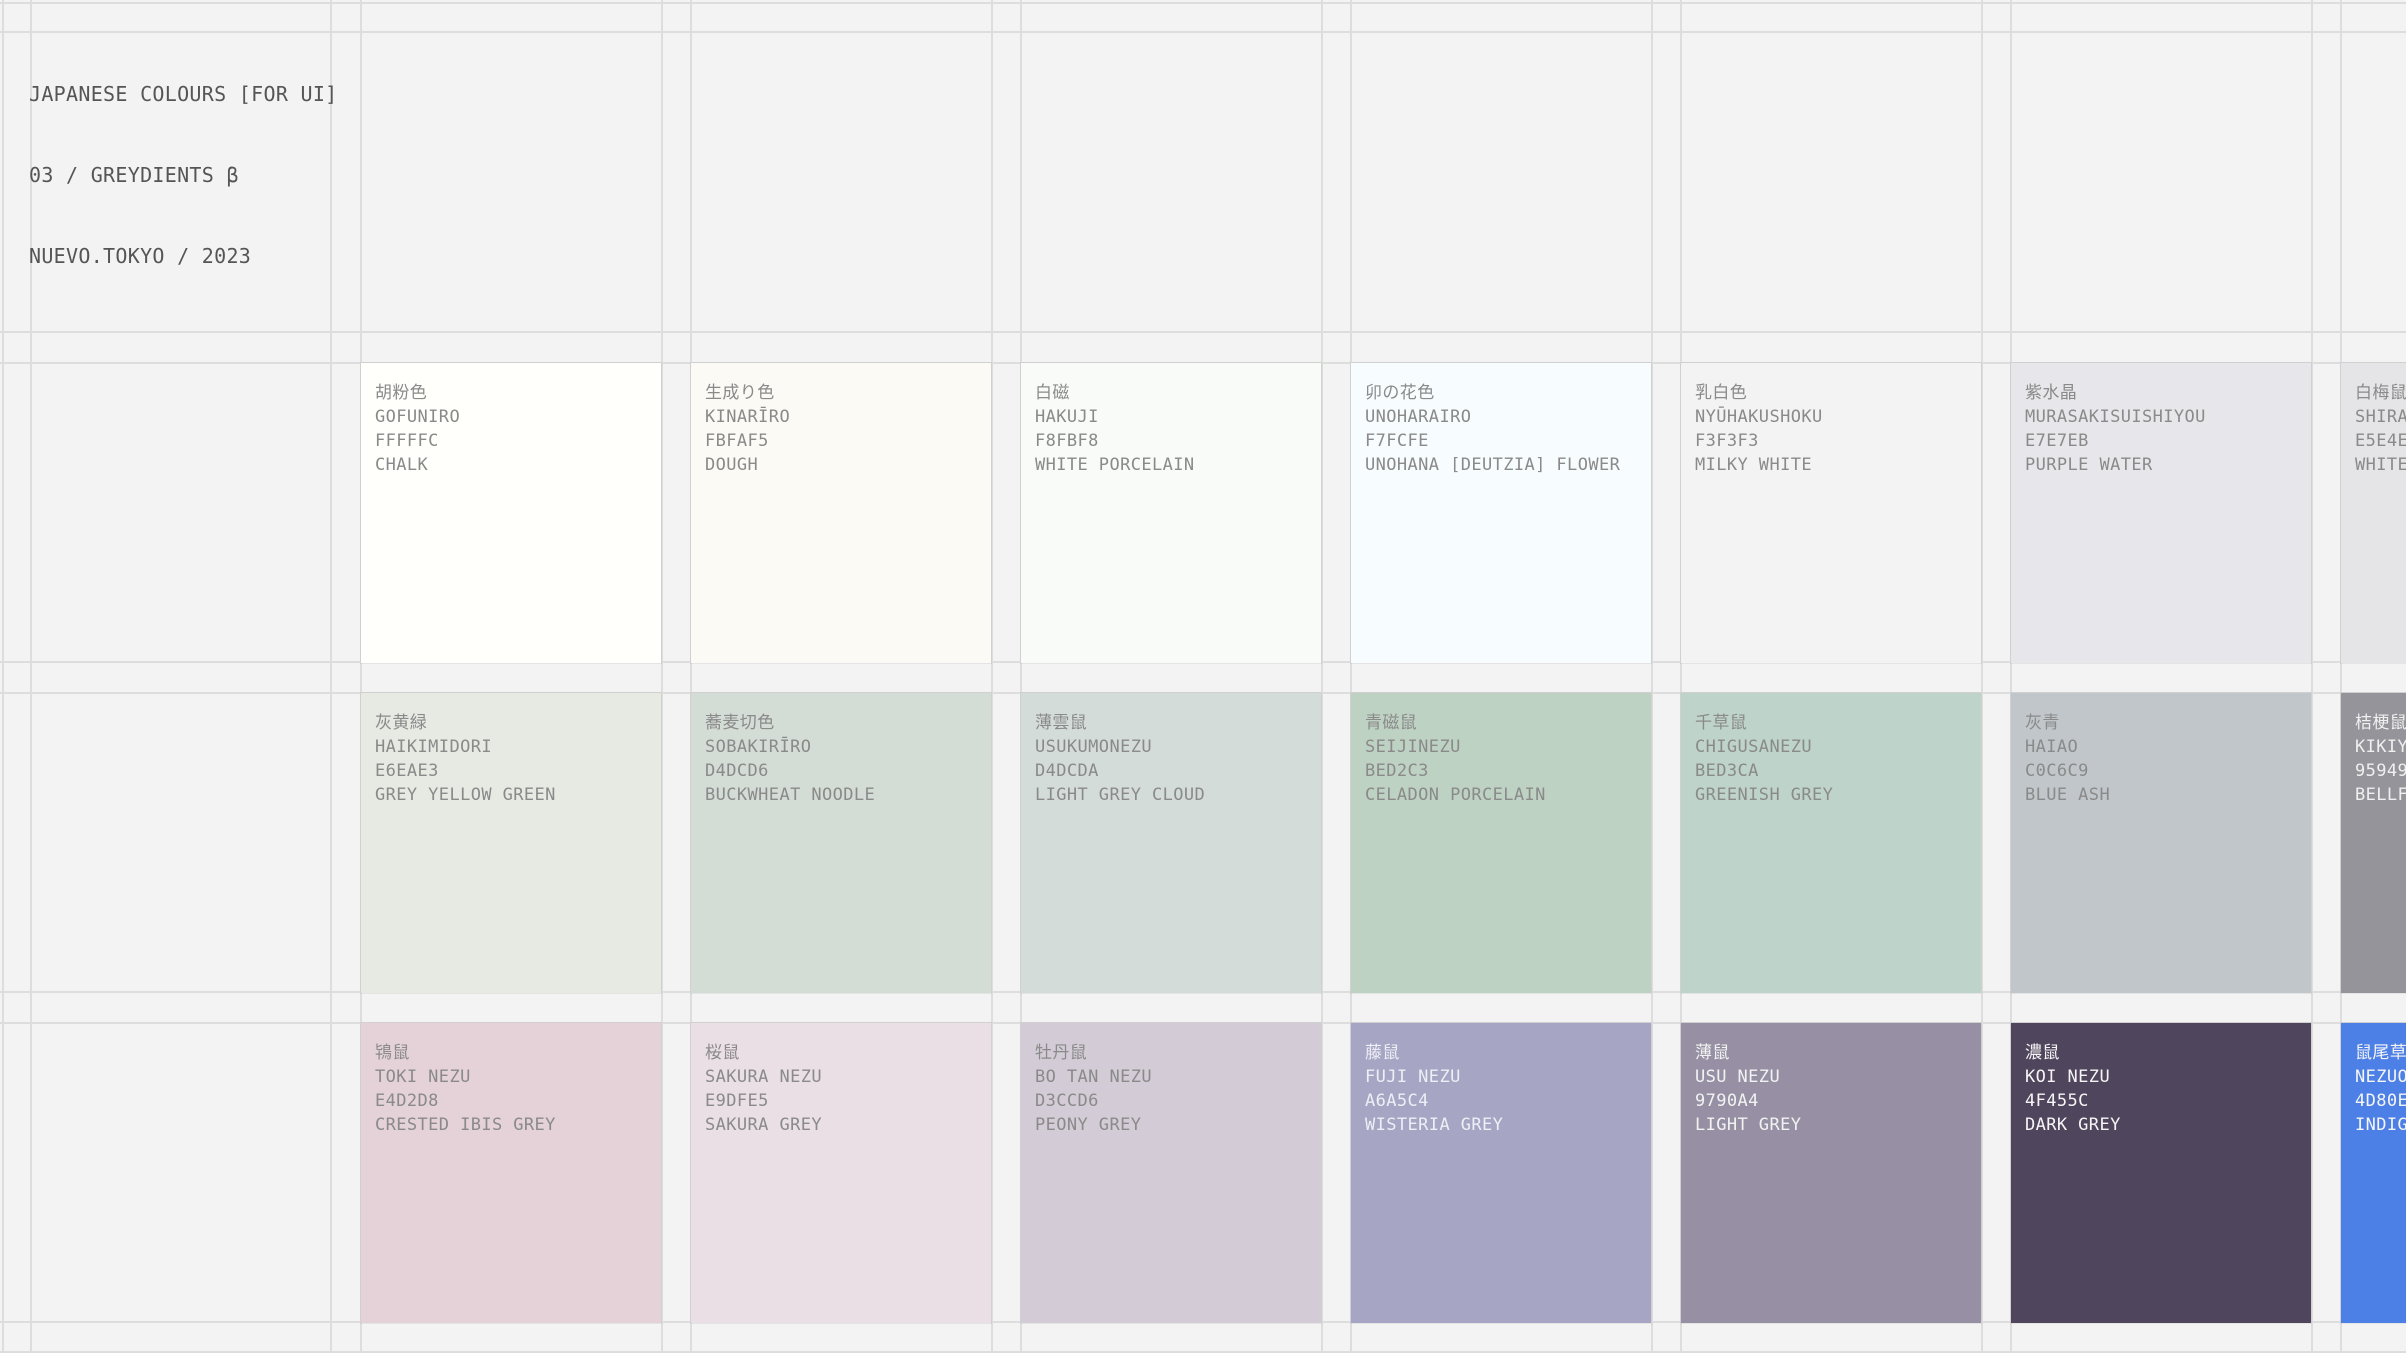  What do you see at coordinates (1759, 417) in the screenshot?
I see `swatch-romaji-name: NYŪHAKUSHOKU` at bounding box center [1759, 417].